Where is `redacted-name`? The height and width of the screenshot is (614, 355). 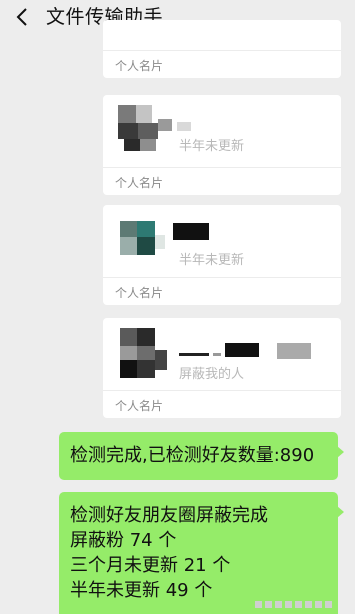
redacted-name is located at coordinates (191, 231).